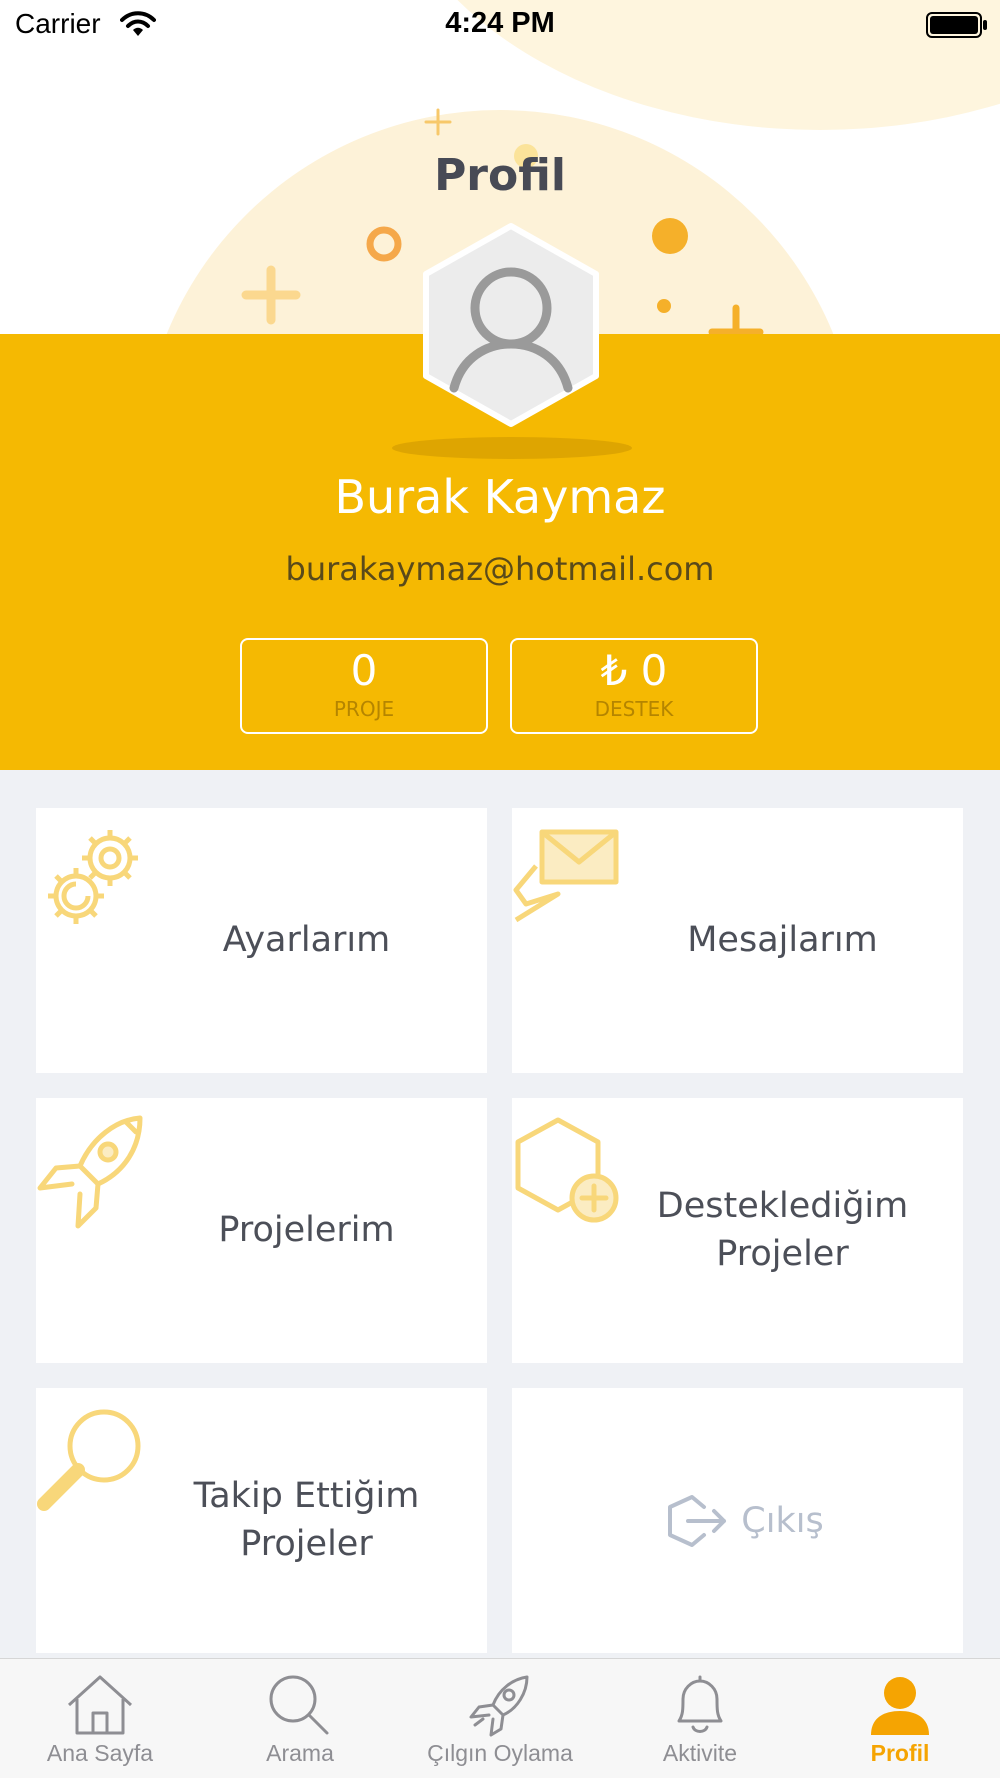  I want to click on tab-search: Arama, so click(300, 1718).